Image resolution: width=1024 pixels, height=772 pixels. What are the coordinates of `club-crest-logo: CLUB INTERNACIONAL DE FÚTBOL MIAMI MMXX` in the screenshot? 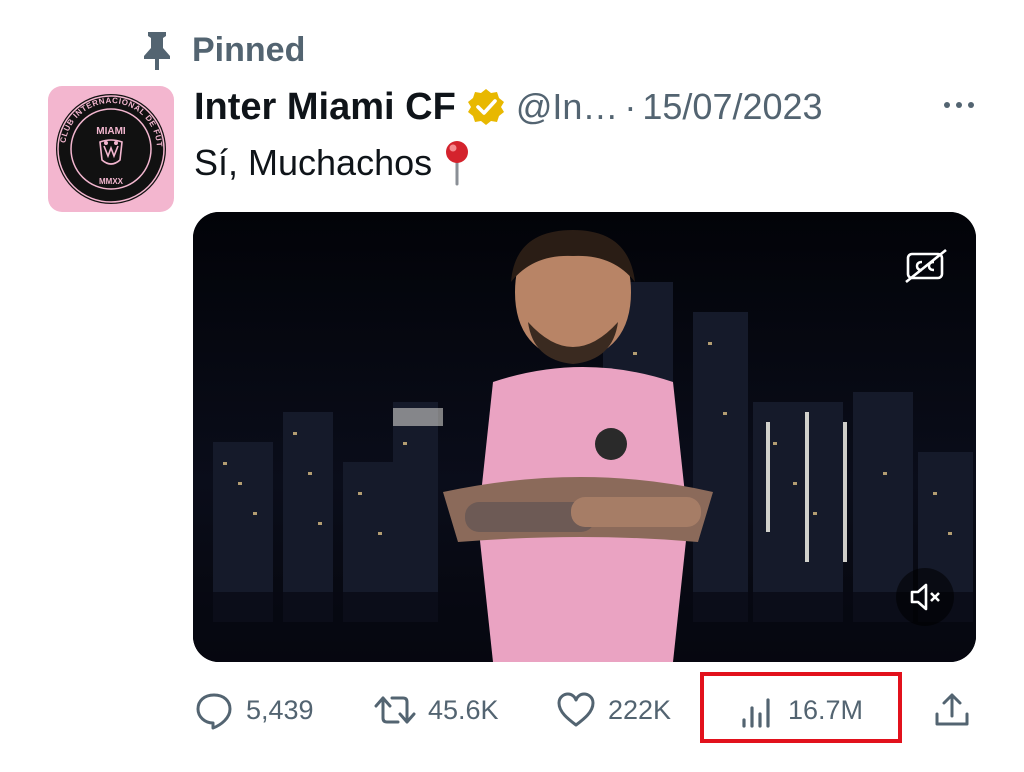 It's located at (107, 145).